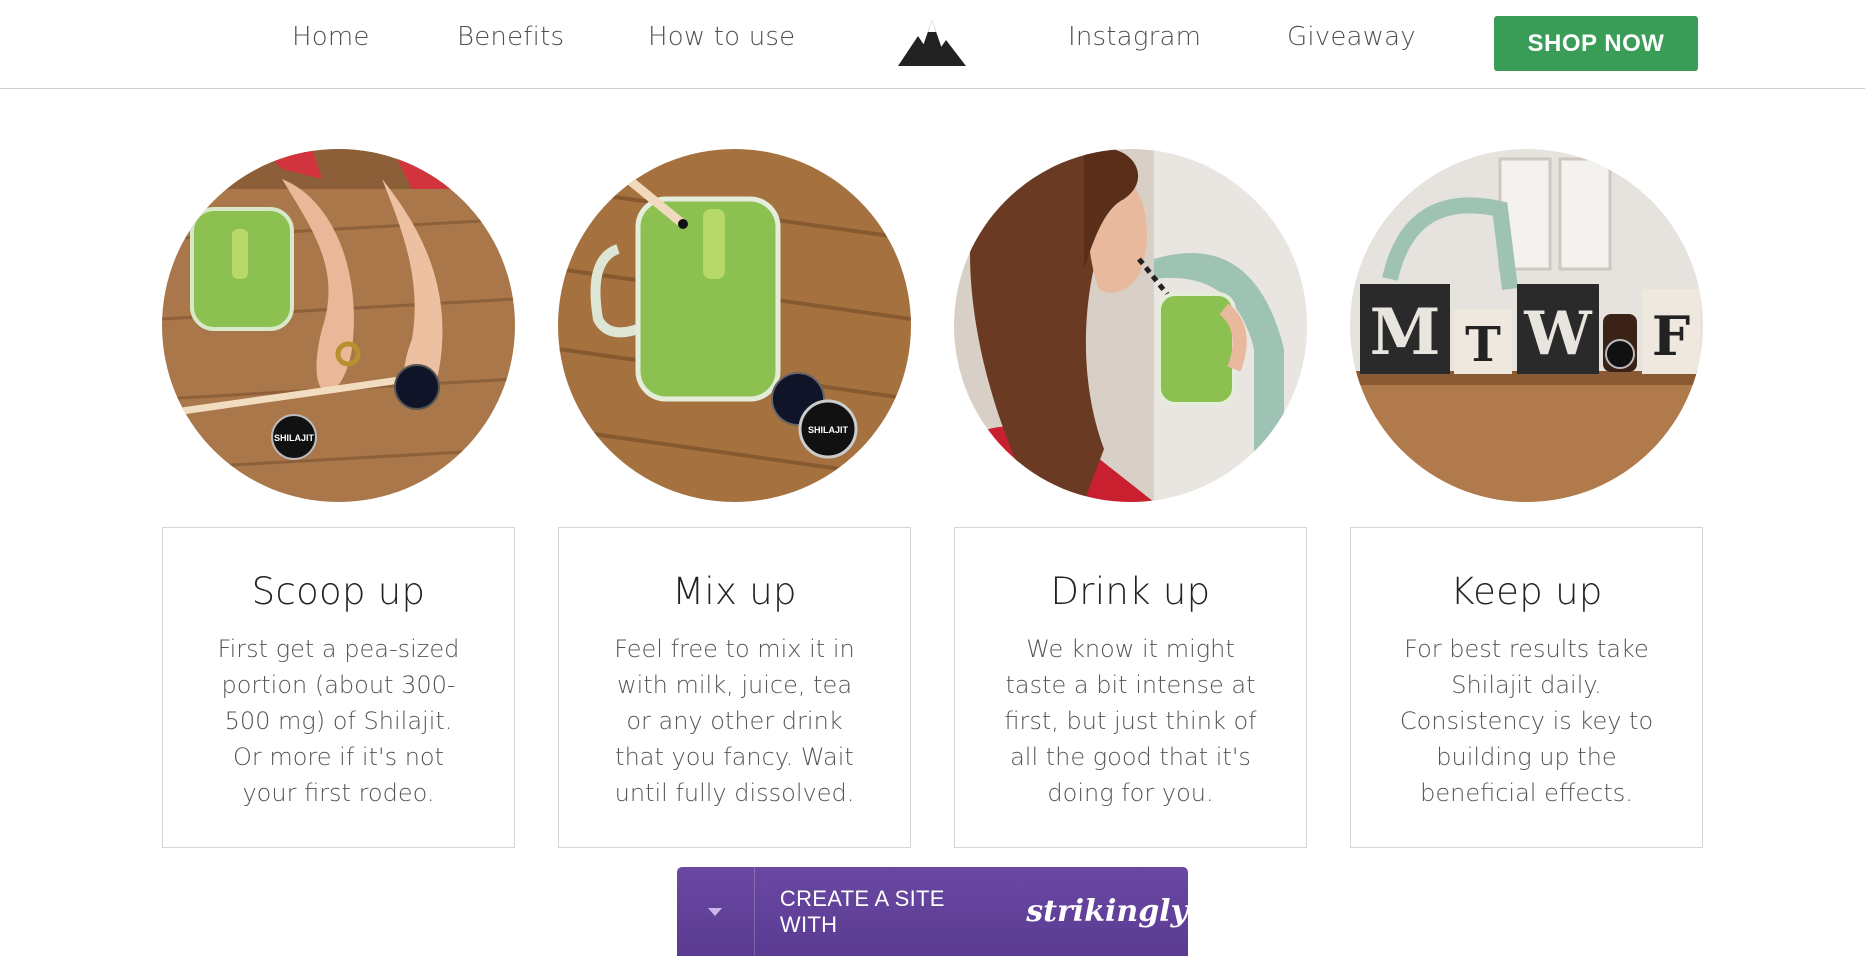 The image size is (1865, 956). Describe the element at coordinates (1596, 43) in the screenshot. I see `shop-now-button: SHOP NOW` at that location.